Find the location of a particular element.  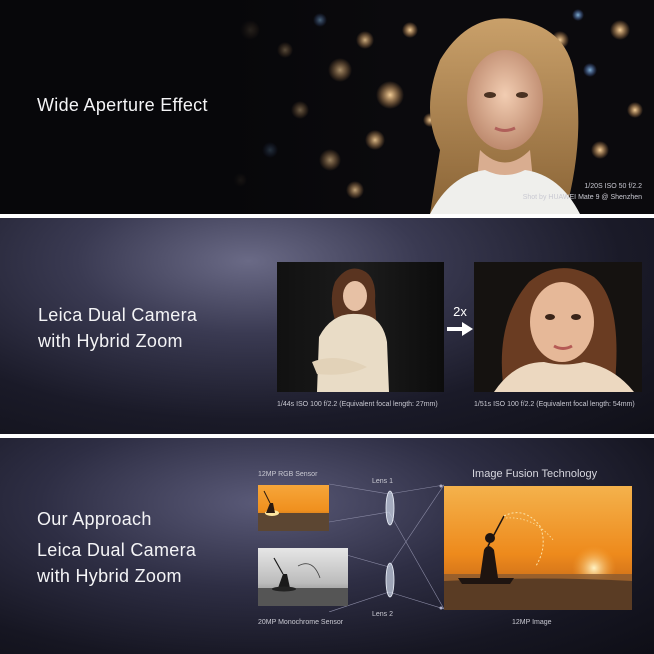

rgb-sensor-label: 12MP RGB Sensor is located at coordinates (288, 474).